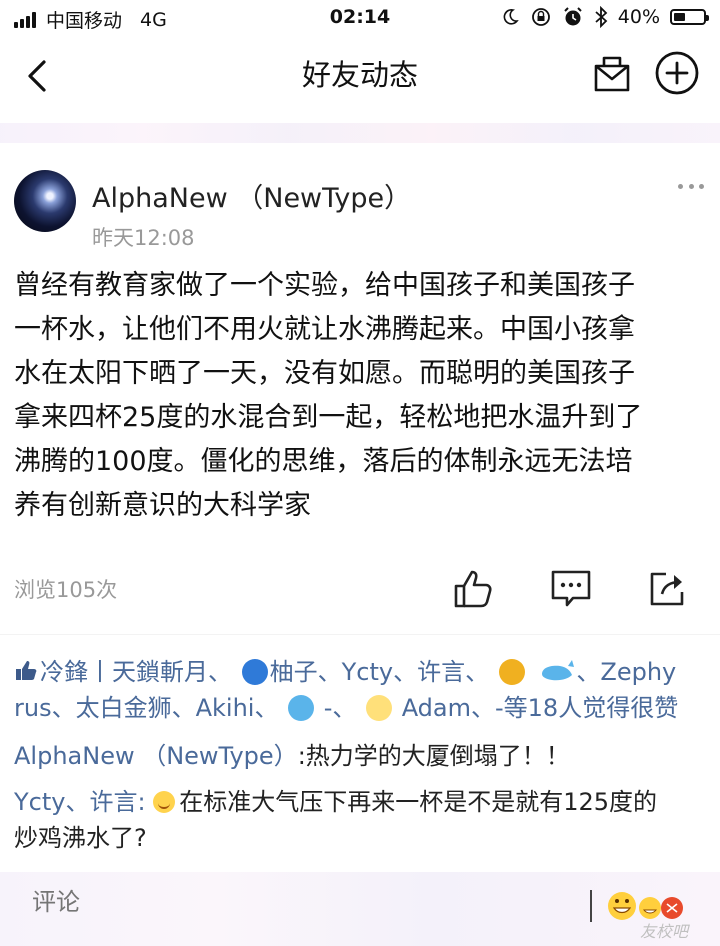  What do you see at coordinates (136, 672) in the screenshot?
I see `like-names: 冷鋒丨天鎖斬月、` at bounding box center [136, 672].